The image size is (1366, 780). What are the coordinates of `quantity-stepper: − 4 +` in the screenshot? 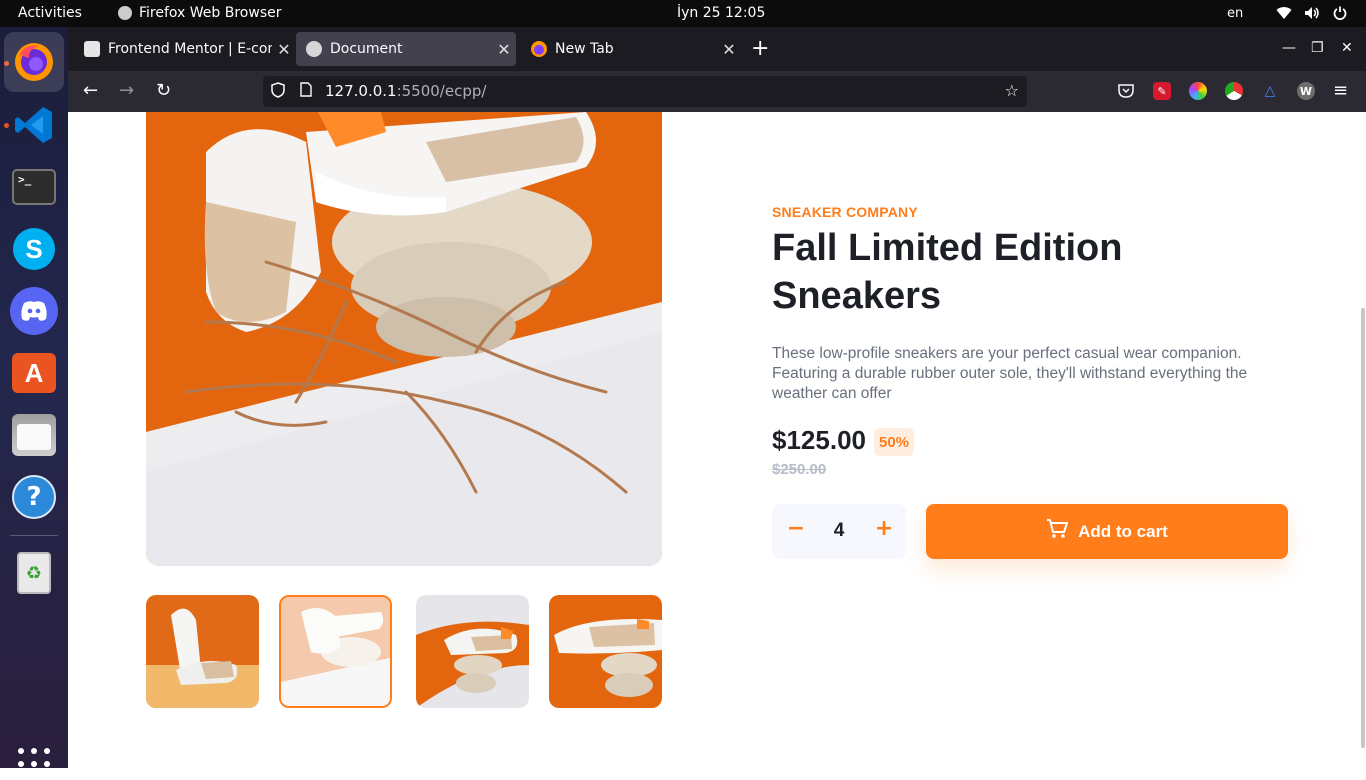 It's located at (839, 531).